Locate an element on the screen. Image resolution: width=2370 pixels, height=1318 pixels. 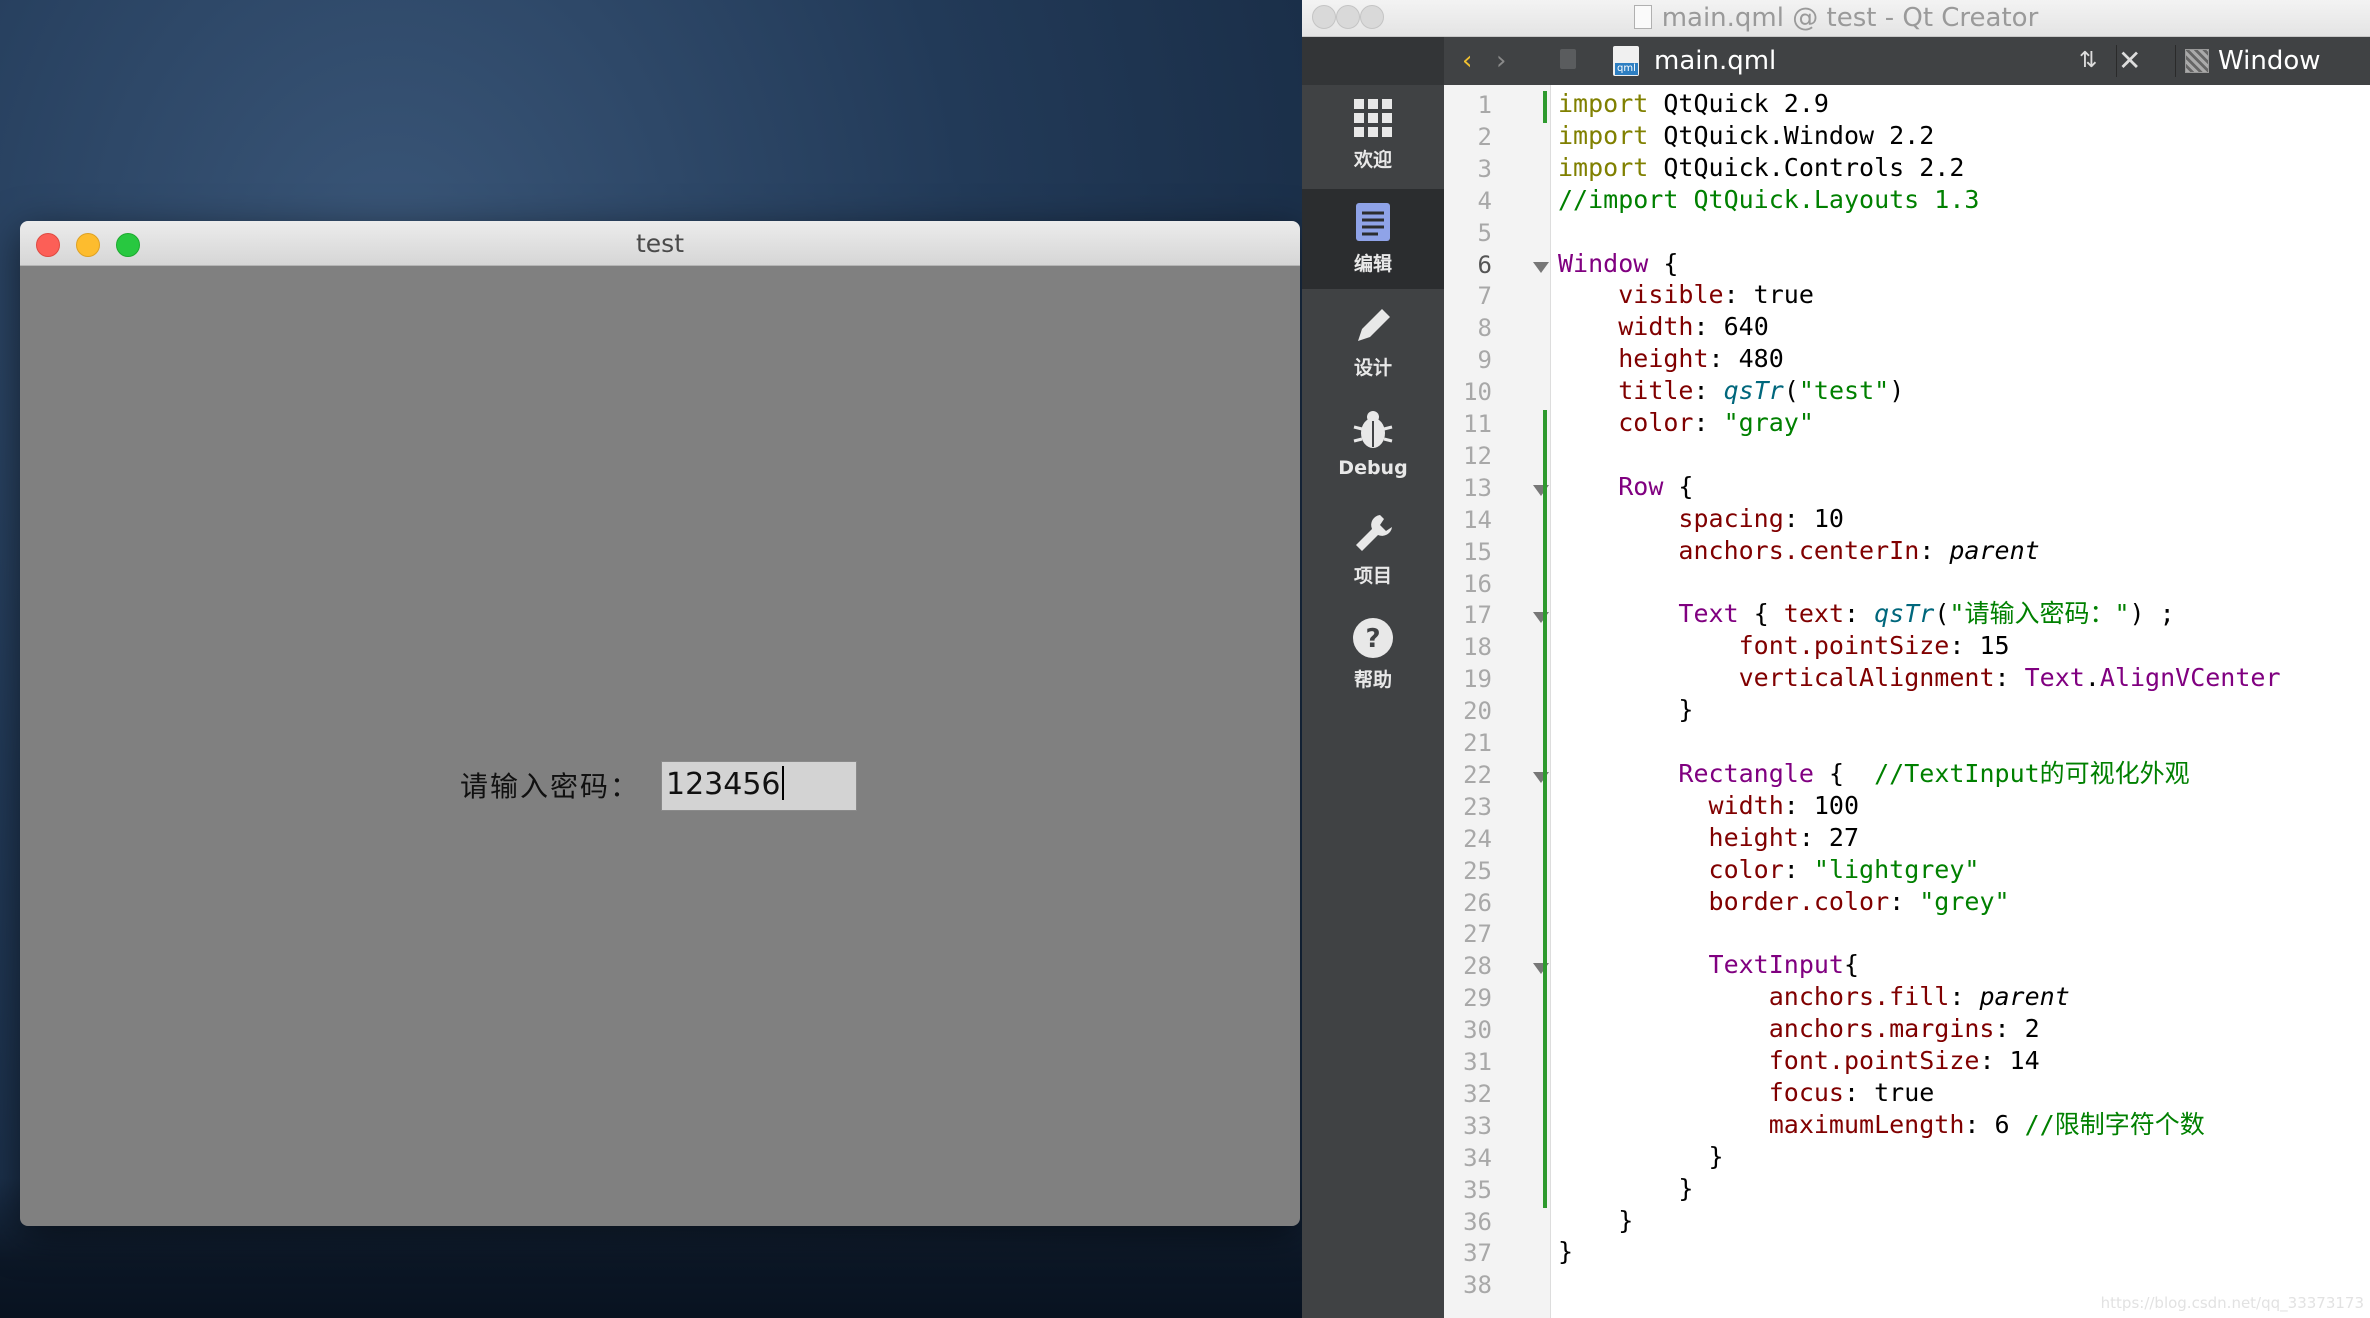
code-line: anchors.margins: 2 is located at coordinates (1799, 1028).